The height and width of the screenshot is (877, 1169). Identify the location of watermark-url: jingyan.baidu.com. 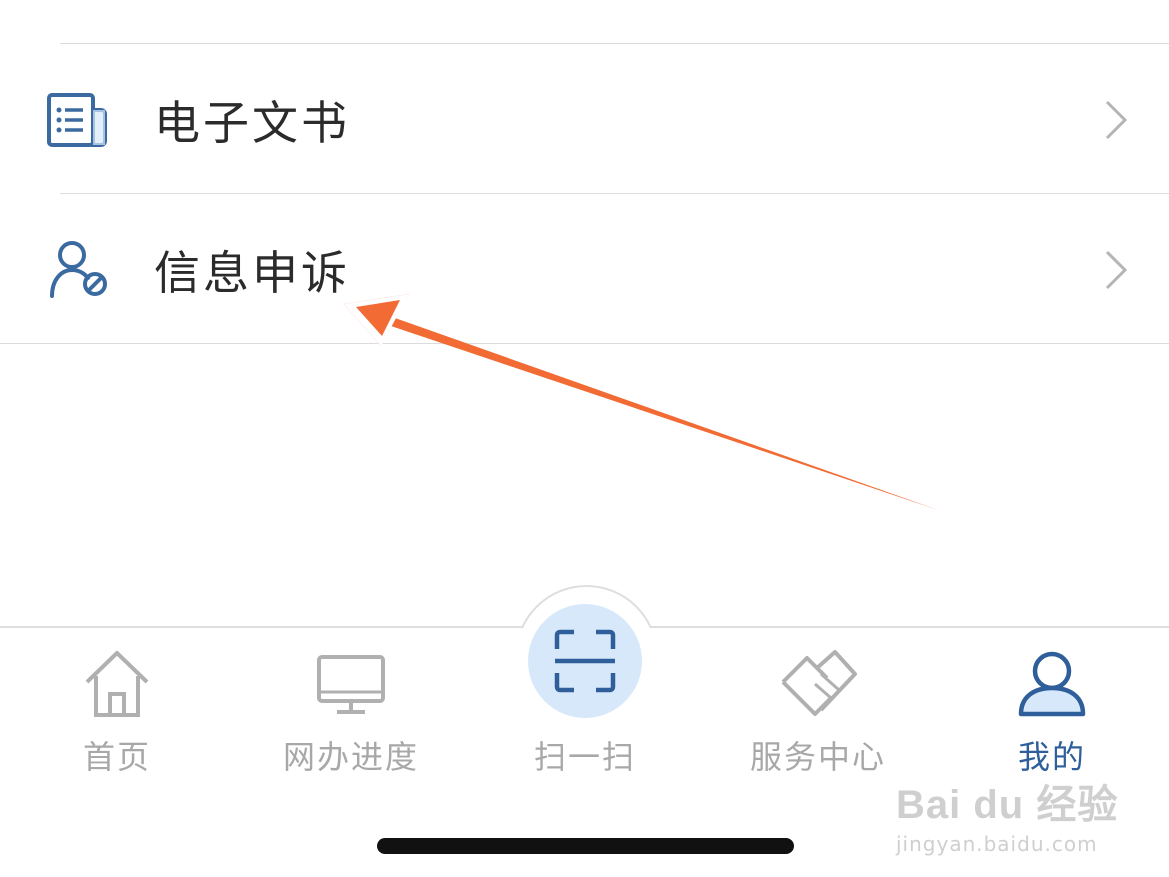
(997, 844).